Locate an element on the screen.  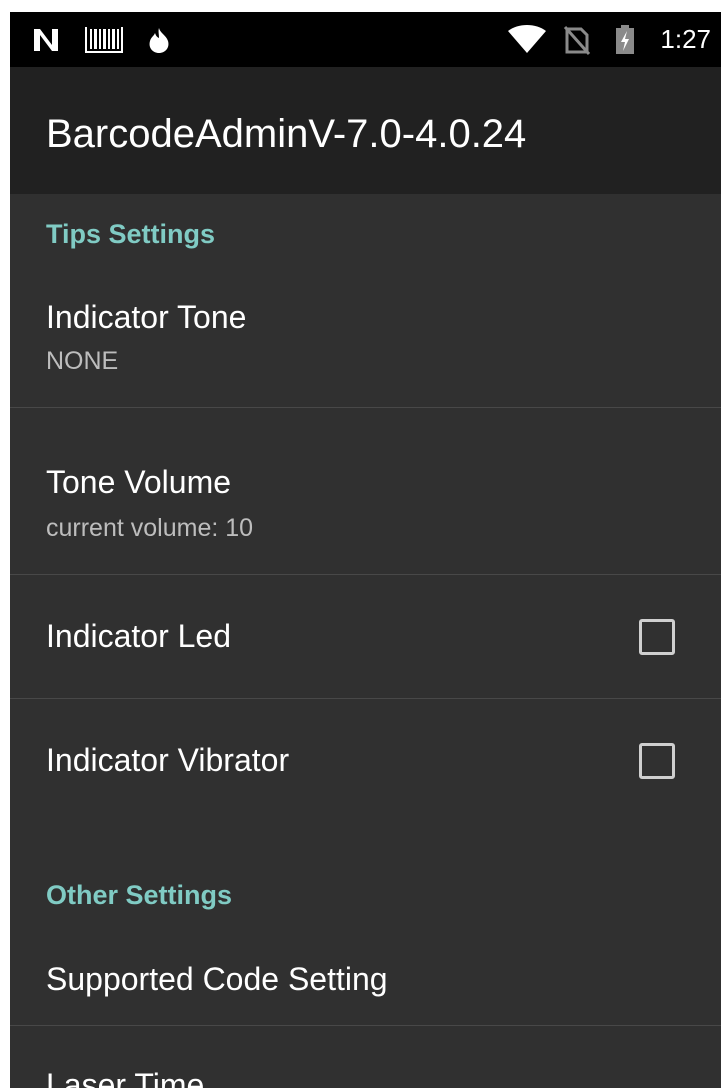
category-header-tips-settings: Tips Settings is located at coordinates (131, 234).